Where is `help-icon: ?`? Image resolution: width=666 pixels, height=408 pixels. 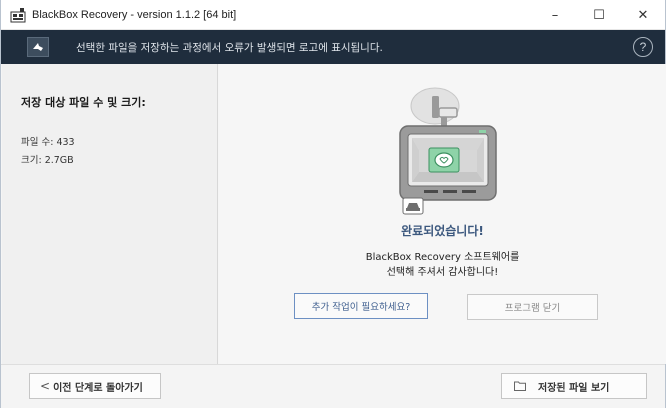
help-icon: ? is located at coordinates (643, 47).